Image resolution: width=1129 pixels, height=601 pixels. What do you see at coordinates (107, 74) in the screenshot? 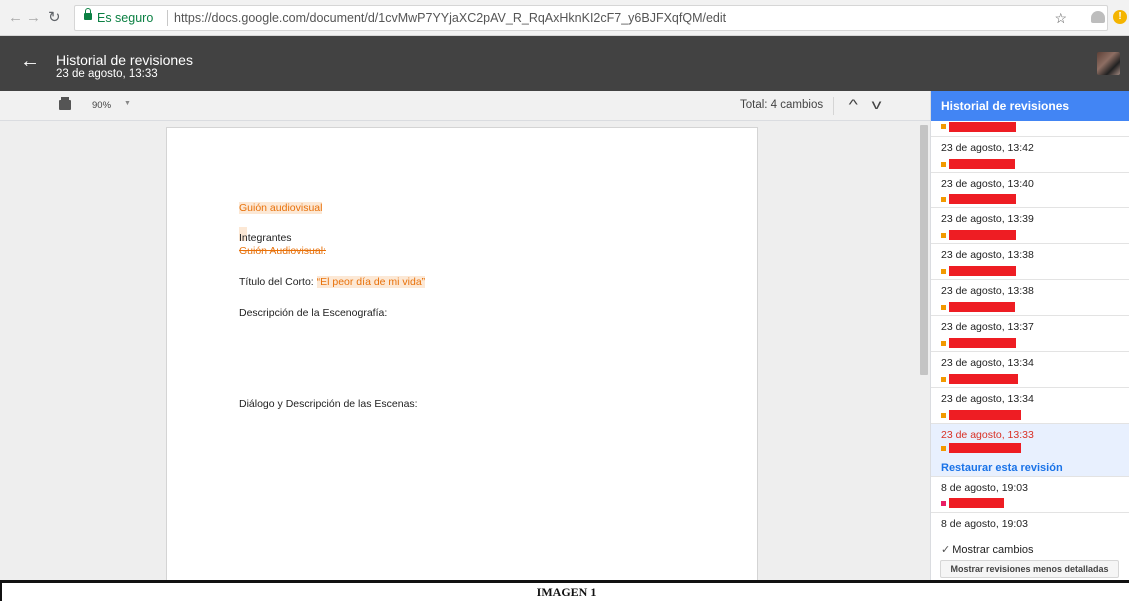
I see `header-subtitle: 23 de agosto, 13:33` at bounding box center [107, 74].